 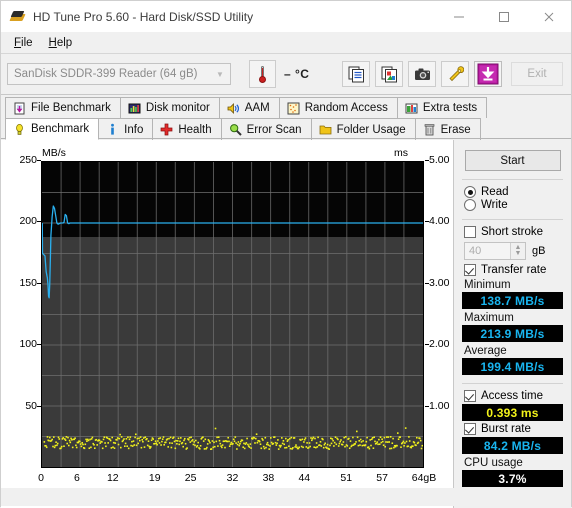 What do you see at coordinates (134, 129) in the screenshot?
I see `tab-label: Info` at bounding box center [134, 129].